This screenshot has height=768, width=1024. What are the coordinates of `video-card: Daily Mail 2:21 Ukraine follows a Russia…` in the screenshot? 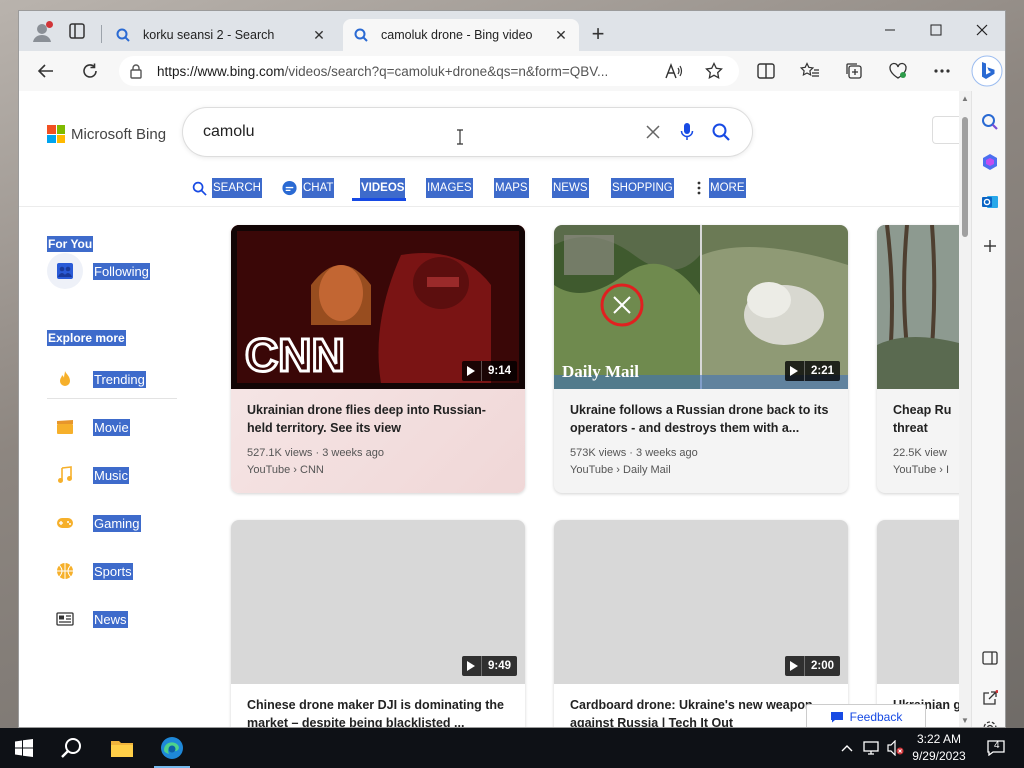 It's located at (701, 359).